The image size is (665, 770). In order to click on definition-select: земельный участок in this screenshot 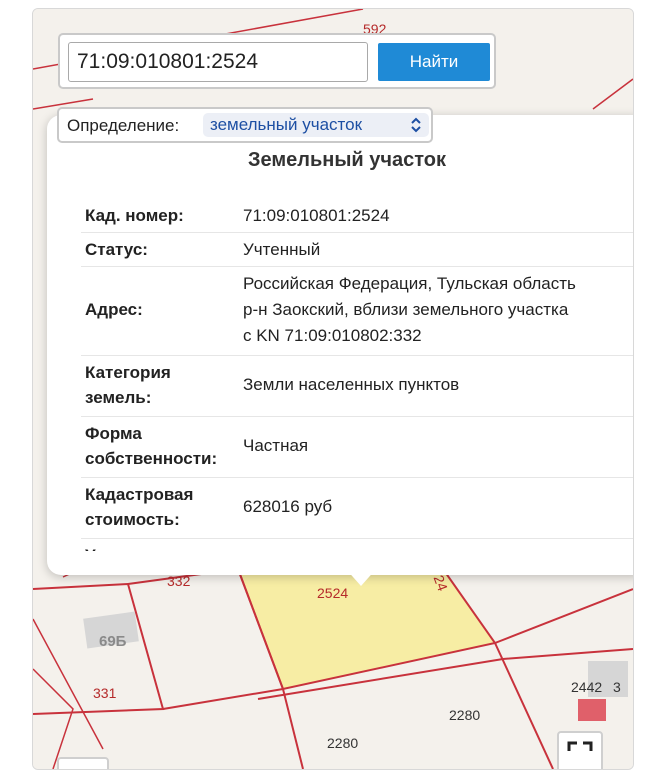, I will do `click(316, 125)`.